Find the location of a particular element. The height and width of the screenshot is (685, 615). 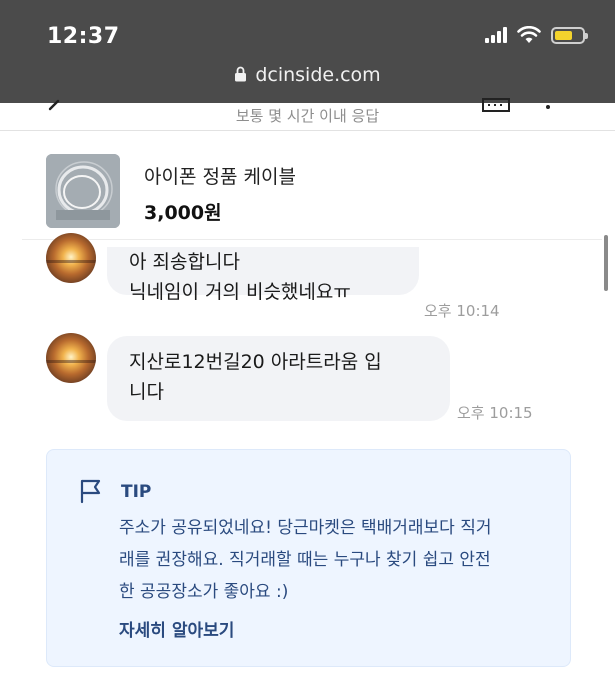

learn-more-link: 자세히 알아보기 is located at coordinates (176, 628).